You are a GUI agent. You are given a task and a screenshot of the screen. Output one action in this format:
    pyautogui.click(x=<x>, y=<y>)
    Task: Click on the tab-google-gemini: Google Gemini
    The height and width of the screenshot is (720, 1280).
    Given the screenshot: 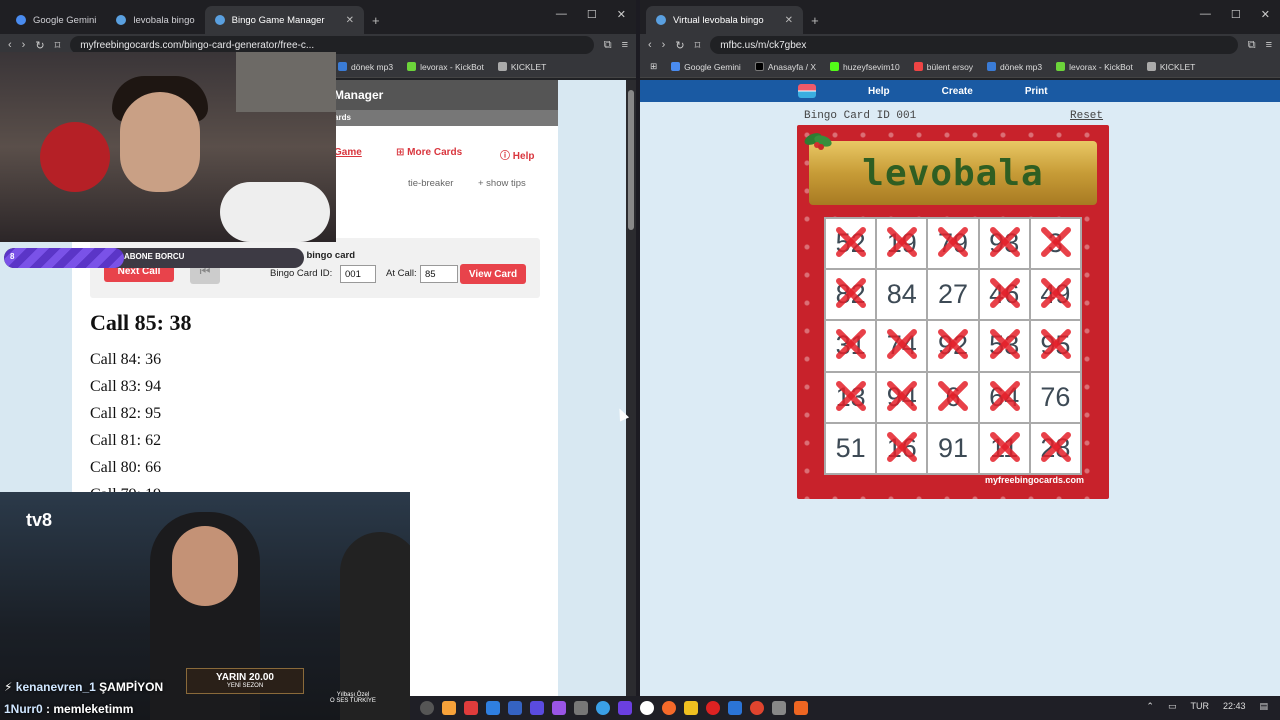 What is the action you would take?
    pyautogui.click(x=56, y=20)
    